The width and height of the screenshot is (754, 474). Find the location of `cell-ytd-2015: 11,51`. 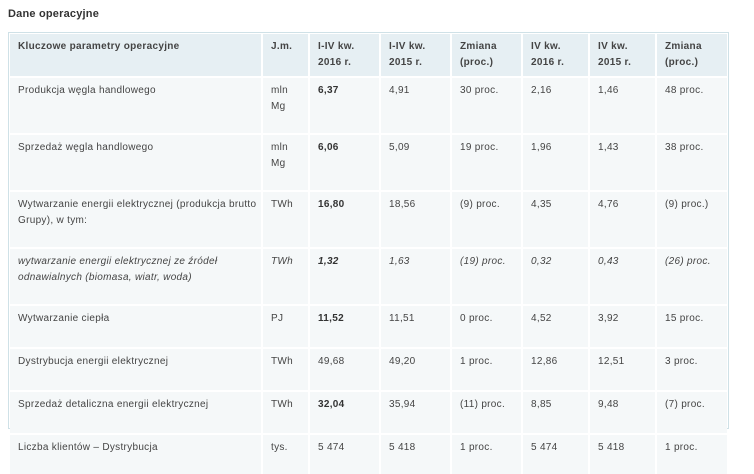

cell-ytd-2015: 11,51 is located at coordinates (416, 326).